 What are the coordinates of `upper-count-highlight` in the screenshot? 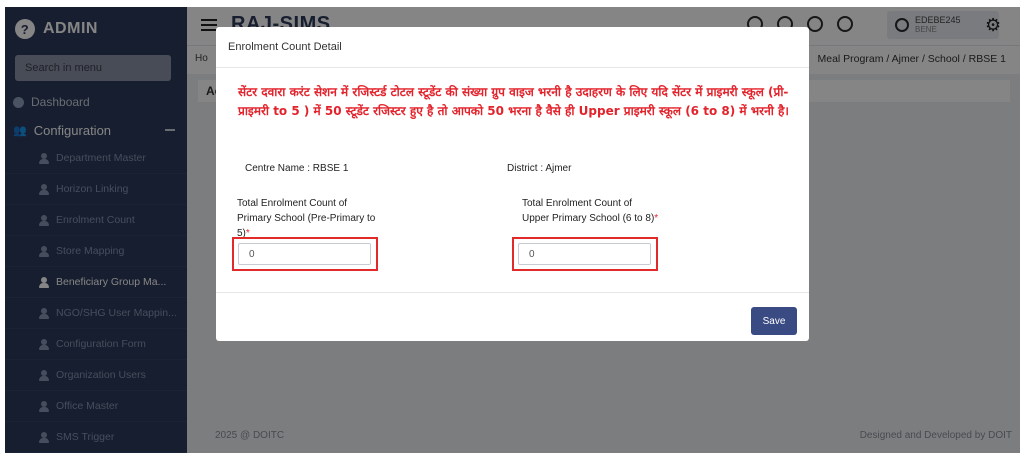 It's located at (585, 254).